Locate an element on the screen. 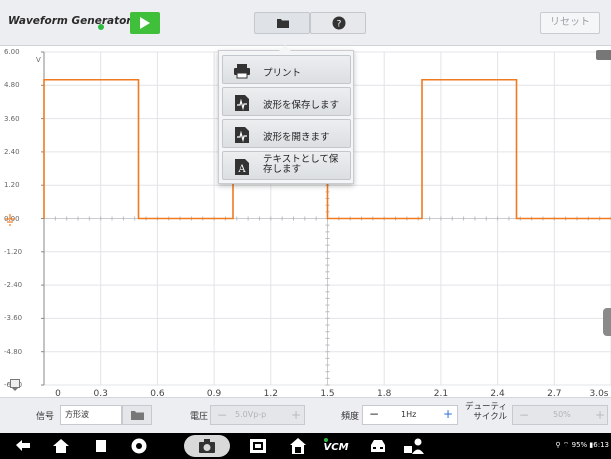 This screenshot has width=611, height=459. image-editor-icon is located at coordinates (258, 446).